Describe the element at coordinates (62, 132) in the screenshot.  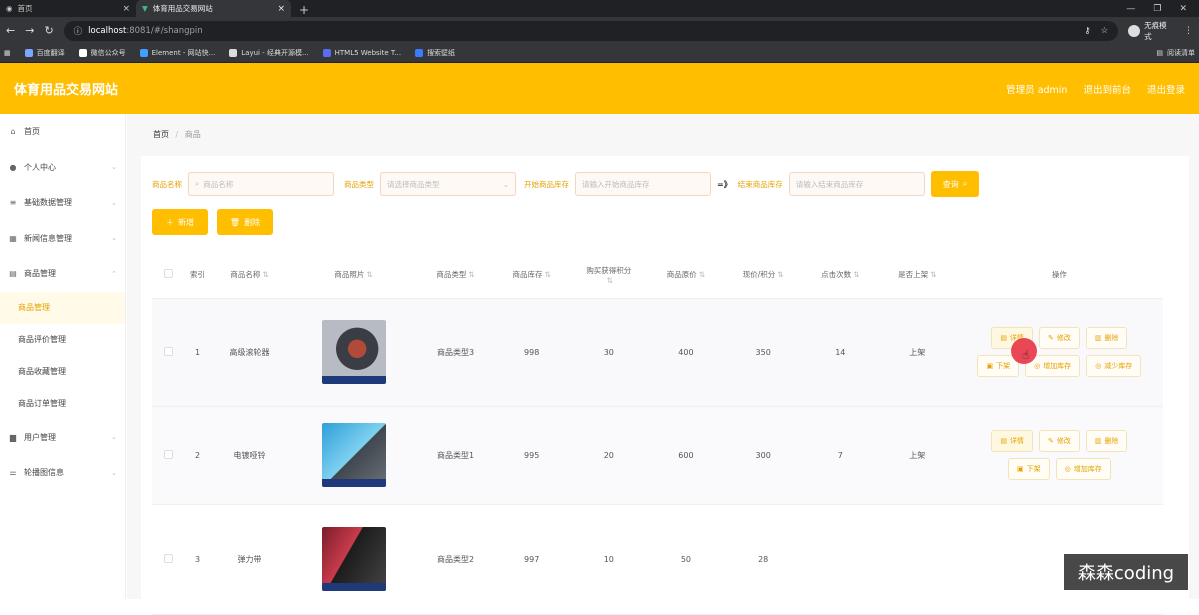
I see `sidebar-item-home: ⌂ 首页` at that location.